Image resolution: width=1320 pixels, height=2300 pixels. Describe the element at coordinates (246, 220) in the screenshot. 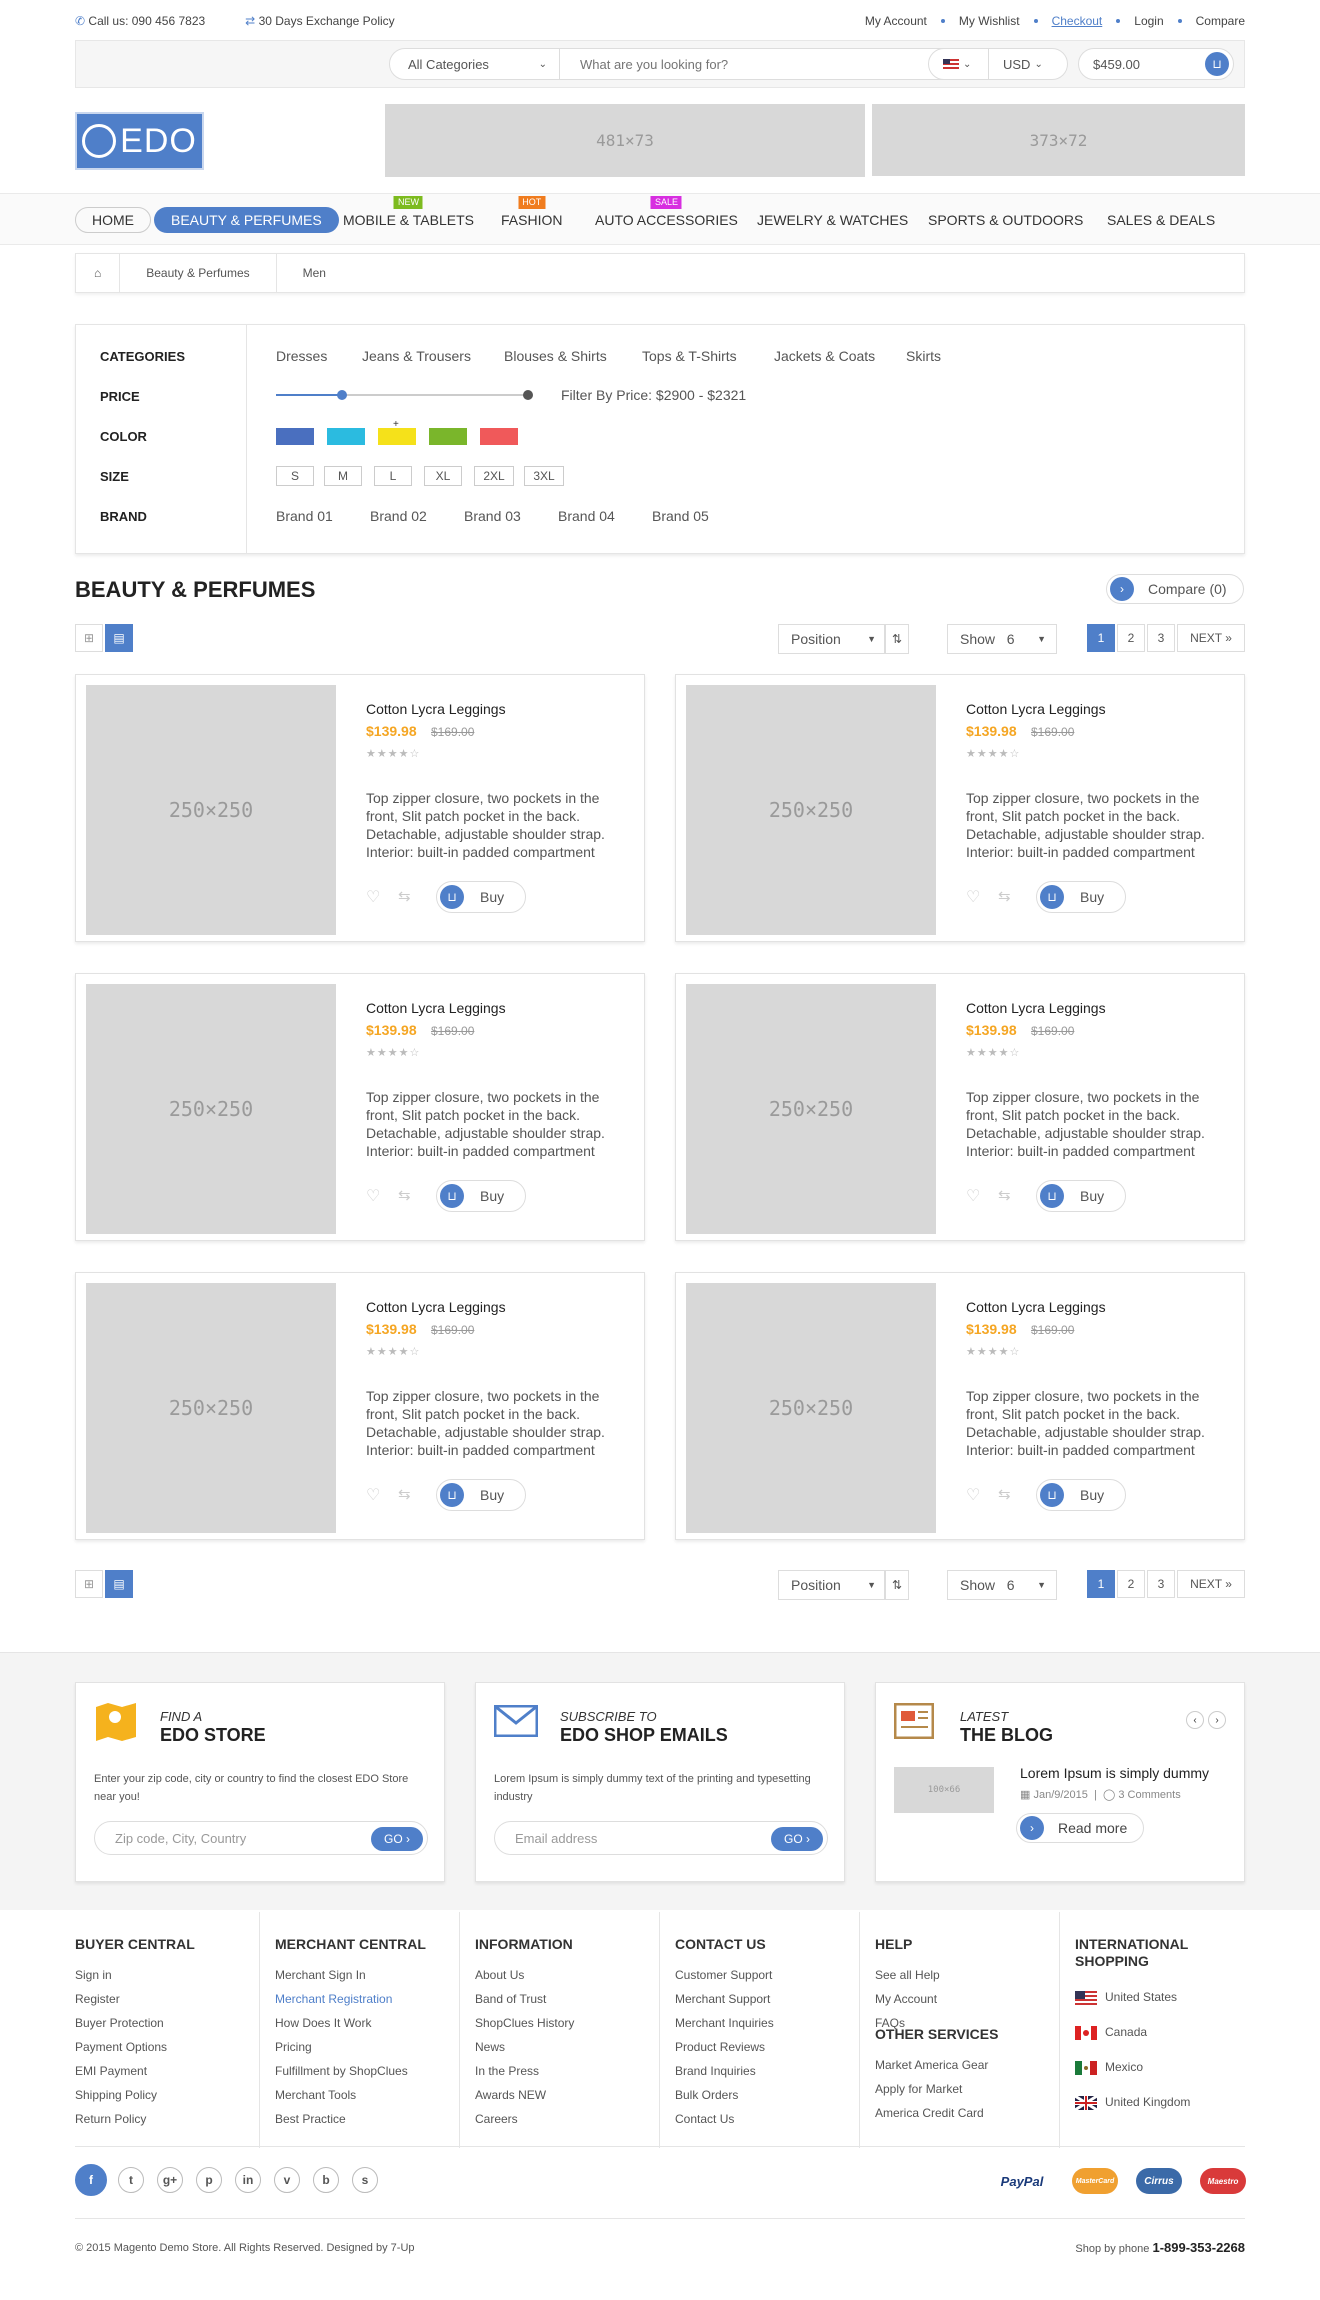

I see `nav-item-beauty-perfumes: BEAUTY & PERFUMES` at that location.